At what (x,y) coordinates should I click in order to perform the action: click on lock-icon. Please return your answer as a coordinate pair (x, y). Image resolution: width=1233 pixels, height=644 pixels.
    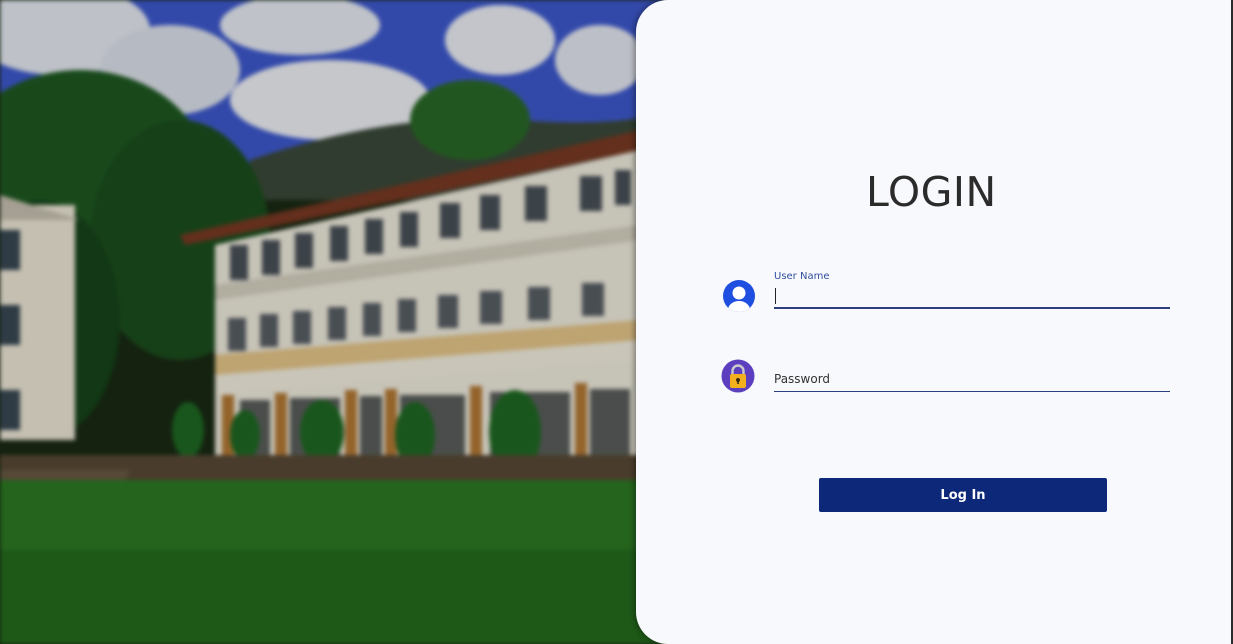
    Looking at the image, I should click on (738, 376).